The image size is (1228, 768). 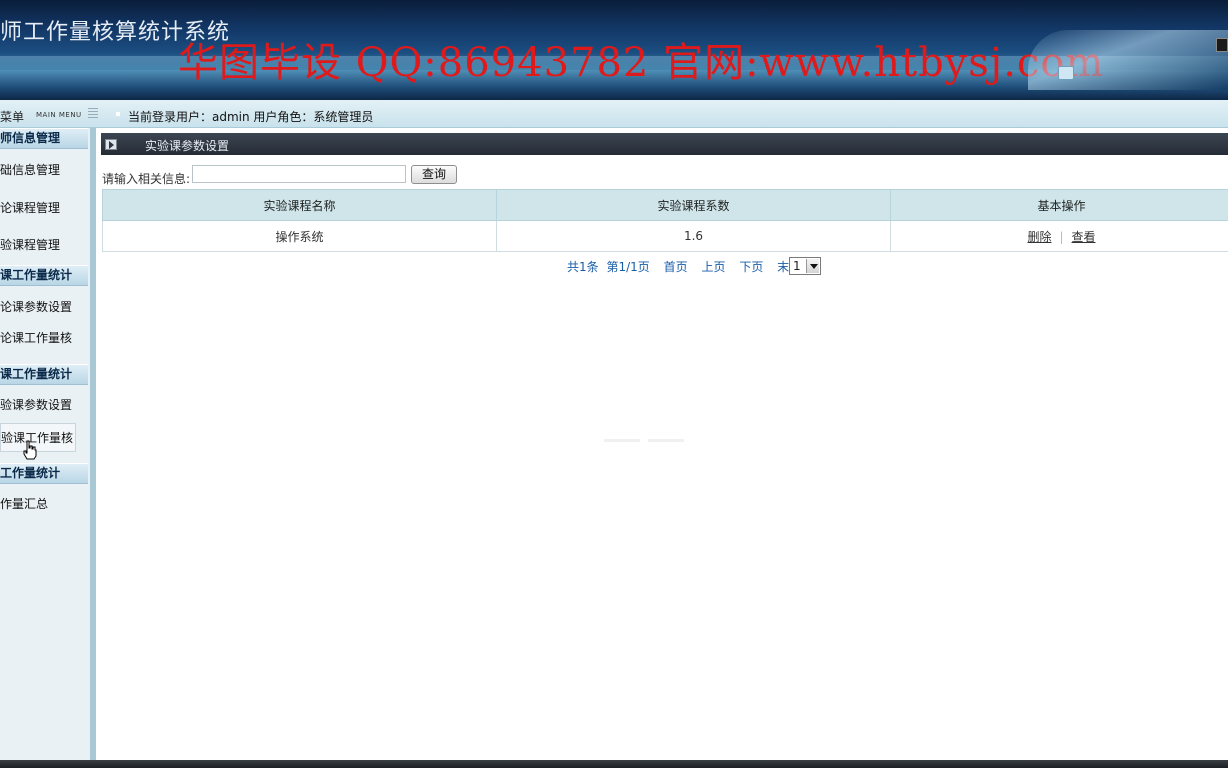 What do you see at coordinates (434, 174) in the screenshot?
I see `search-button: 查询` at bounding box center [434, 174].